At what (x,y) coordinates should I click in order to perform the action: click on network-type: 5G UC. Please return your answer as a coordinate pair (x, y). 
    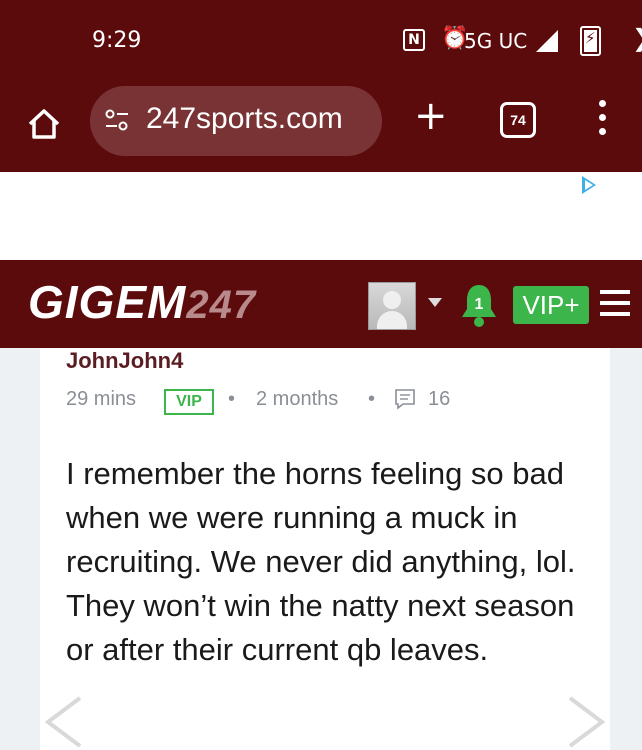
    Looking at the image, I should click on (496, 41).